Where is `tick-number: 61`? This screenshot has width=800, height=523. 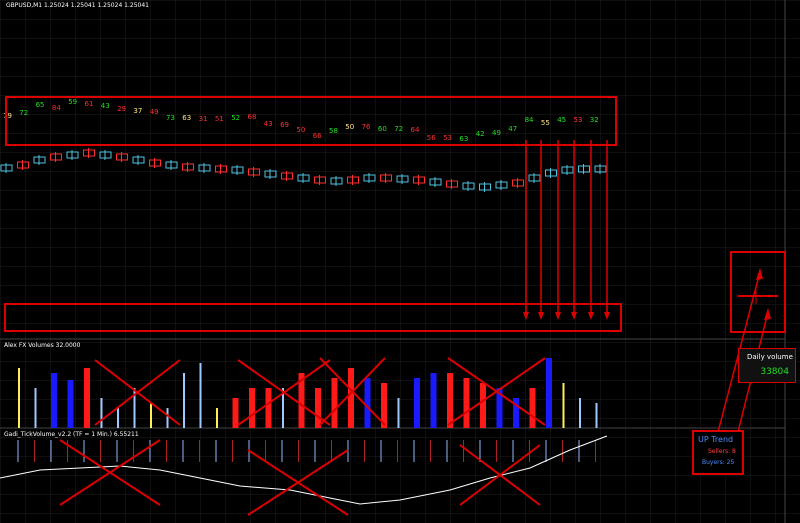 tick-number: 61 is located at coordinates (89, 104).